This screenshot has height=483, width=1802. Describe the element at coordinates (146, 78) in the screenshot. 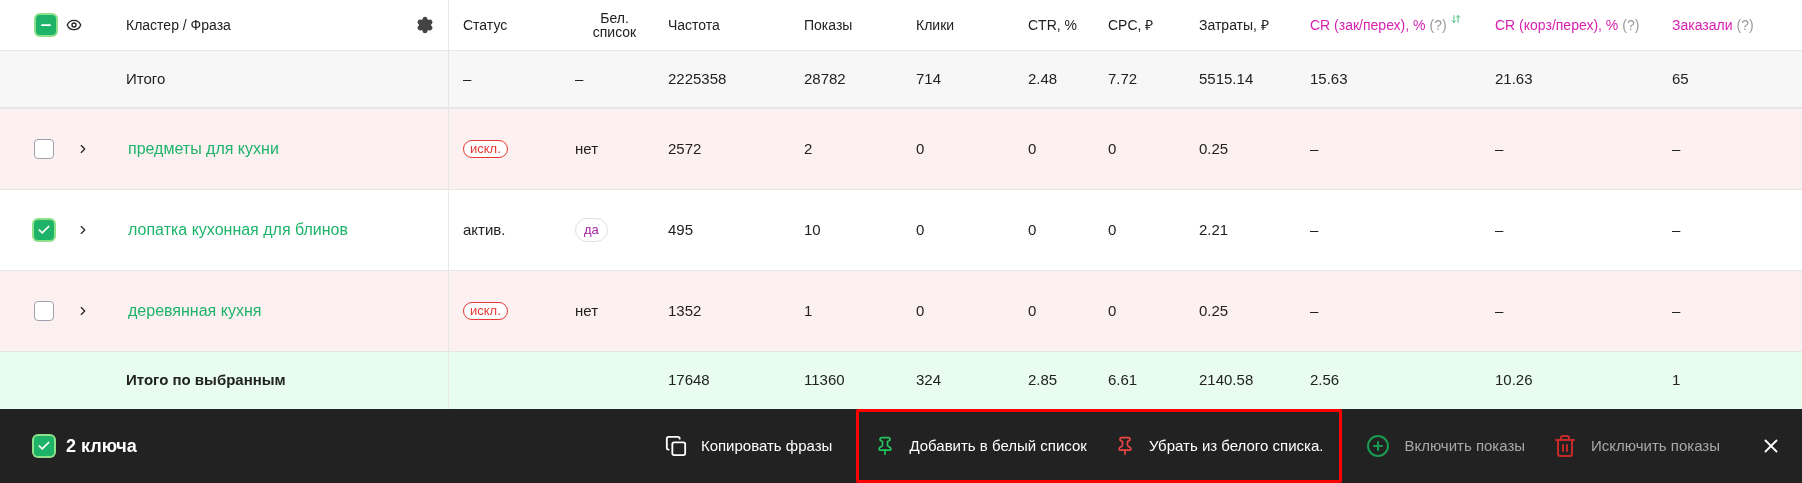

I see `total-label: Итого` at that location.